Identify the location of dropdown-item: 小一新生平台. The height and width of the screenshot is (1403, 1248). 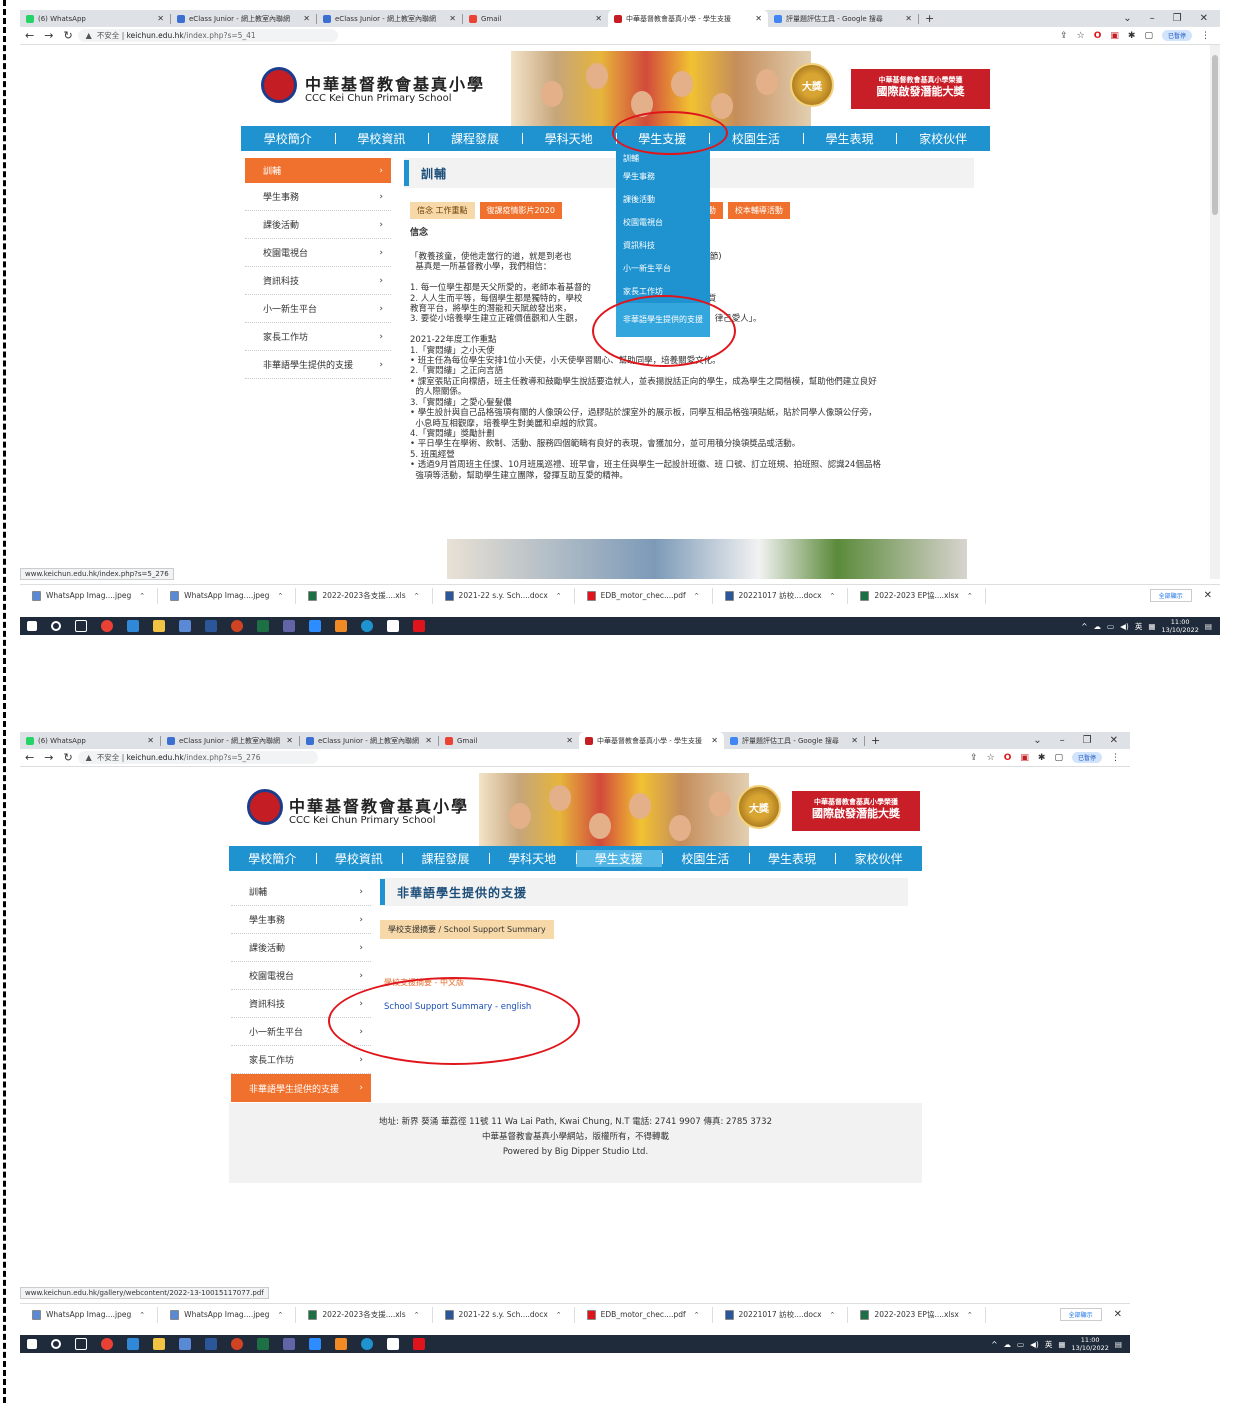
(663, 268).